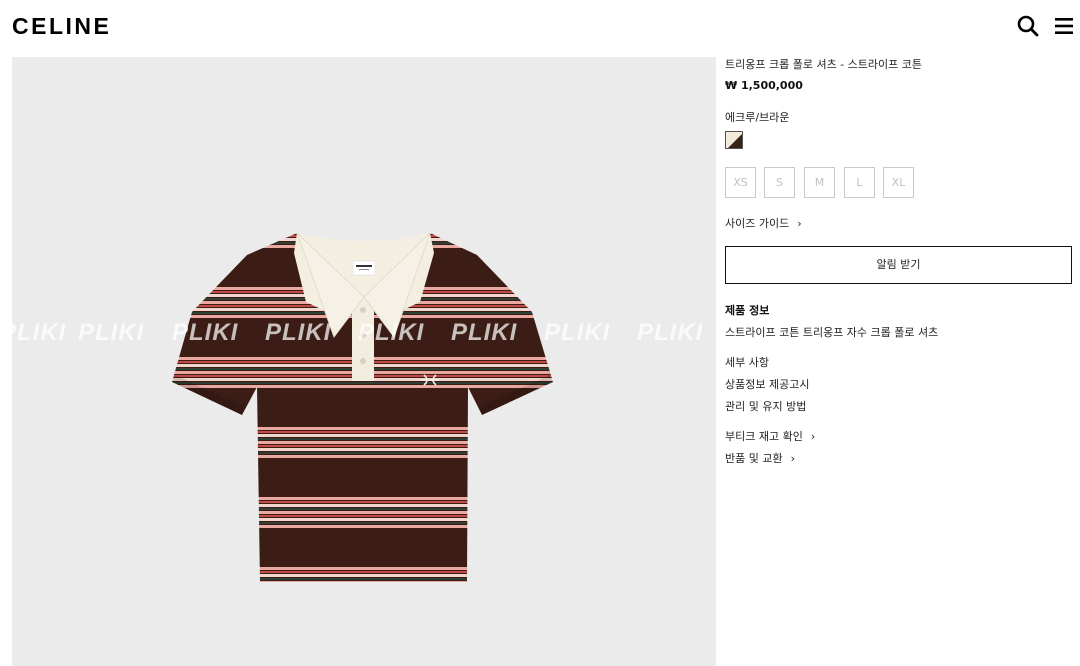 The height and width of the screenshot is (666, 1080). I want to click on boutique-stock-link: 부티크 재고 확인 ›, so click(770, 436).